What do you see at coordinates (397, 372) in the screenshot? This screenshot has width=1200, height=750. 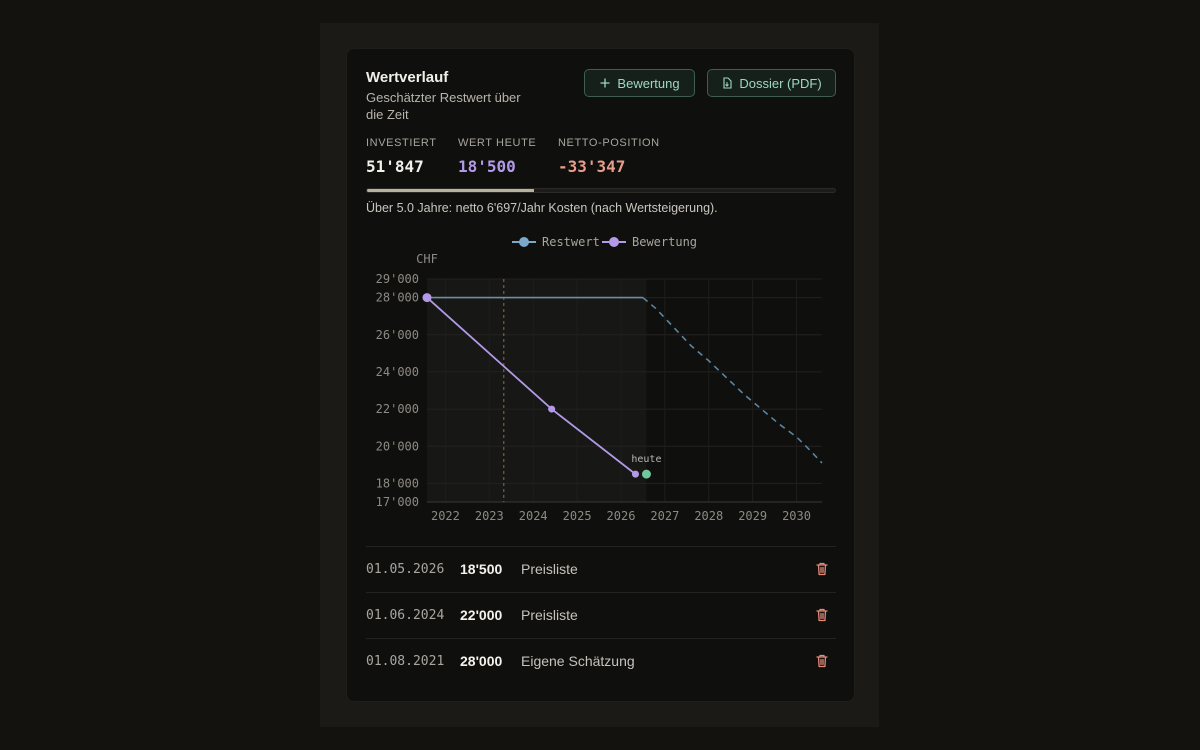 I see `y-tick-label: 24'000` at bounding box center [397, 372].